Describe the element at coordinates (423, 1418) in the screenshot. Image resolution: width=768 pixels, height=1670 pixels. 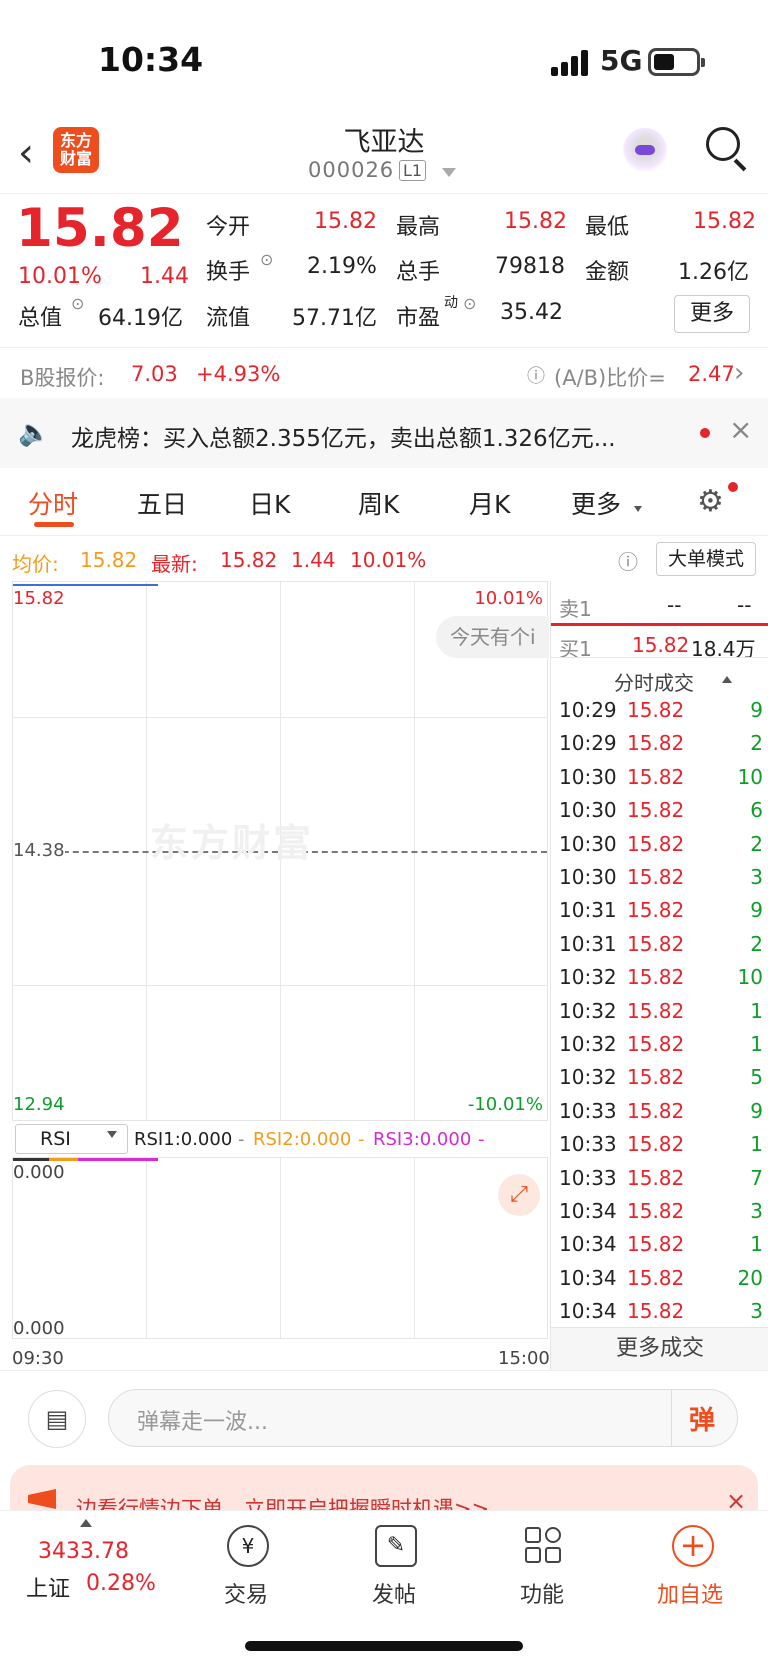
I see `danmu-input-wrap: 弹幕走一波... 弹` at that location.